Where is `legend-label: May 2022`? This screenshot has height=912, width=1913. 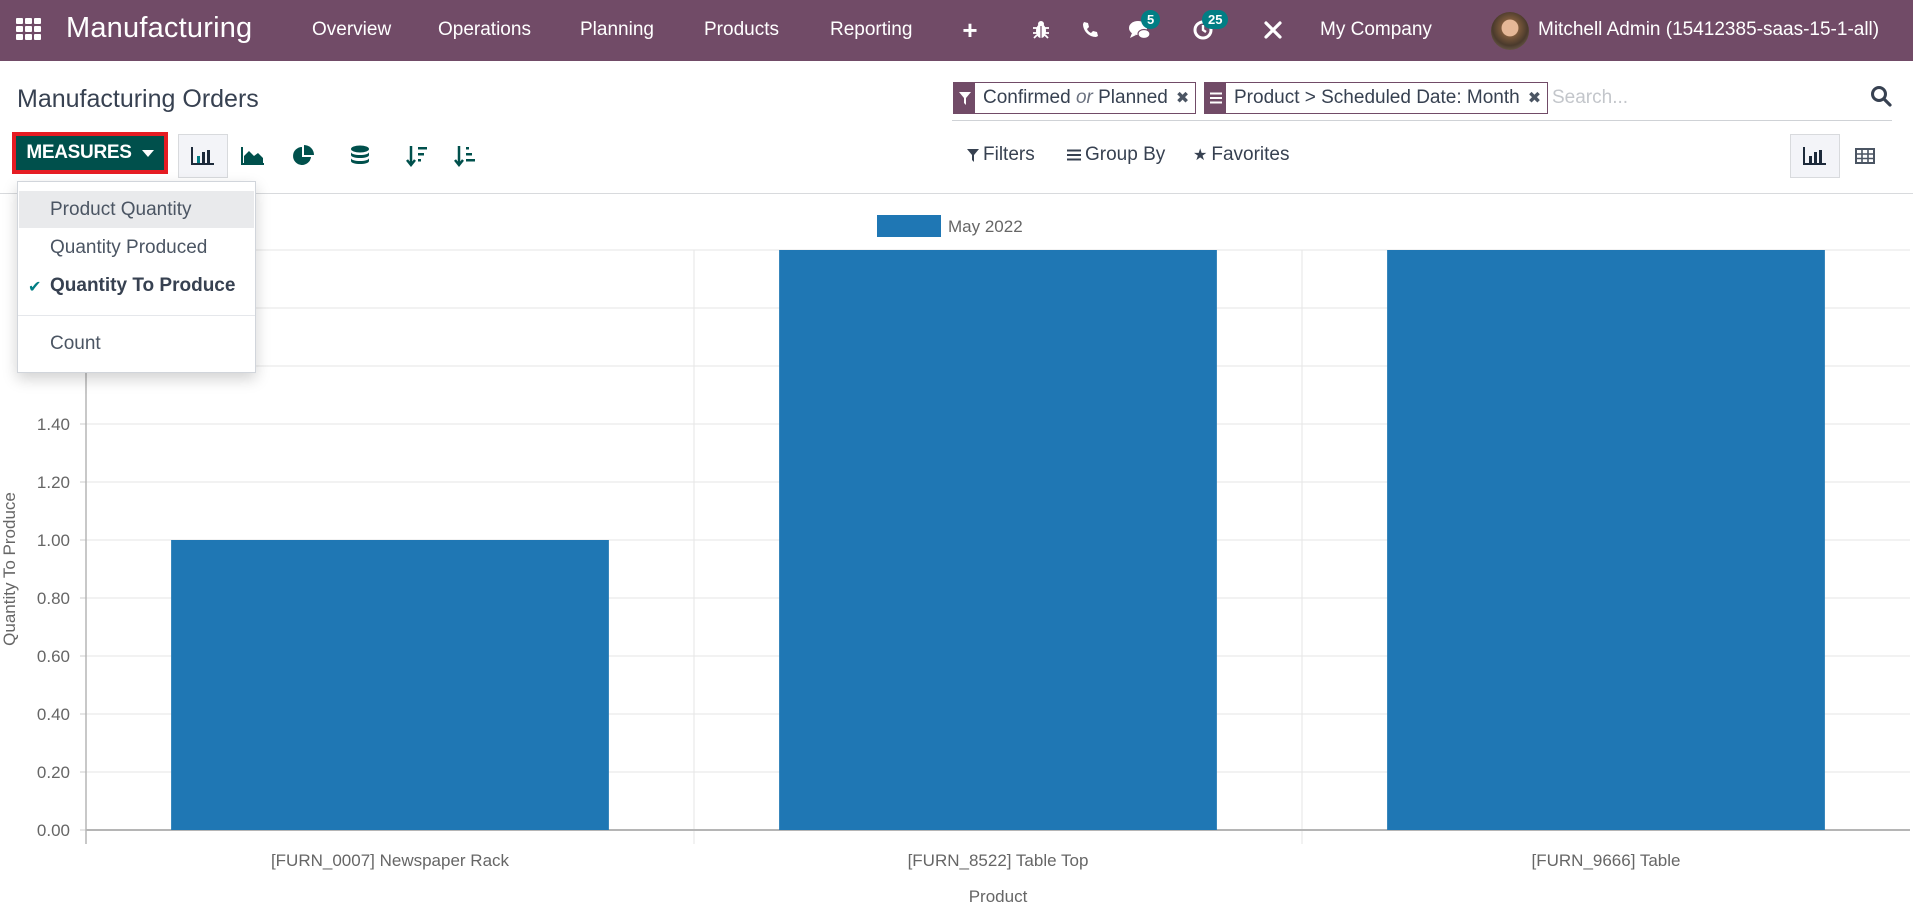
legend-label: May 2022 is located at coordinates (985, 226).